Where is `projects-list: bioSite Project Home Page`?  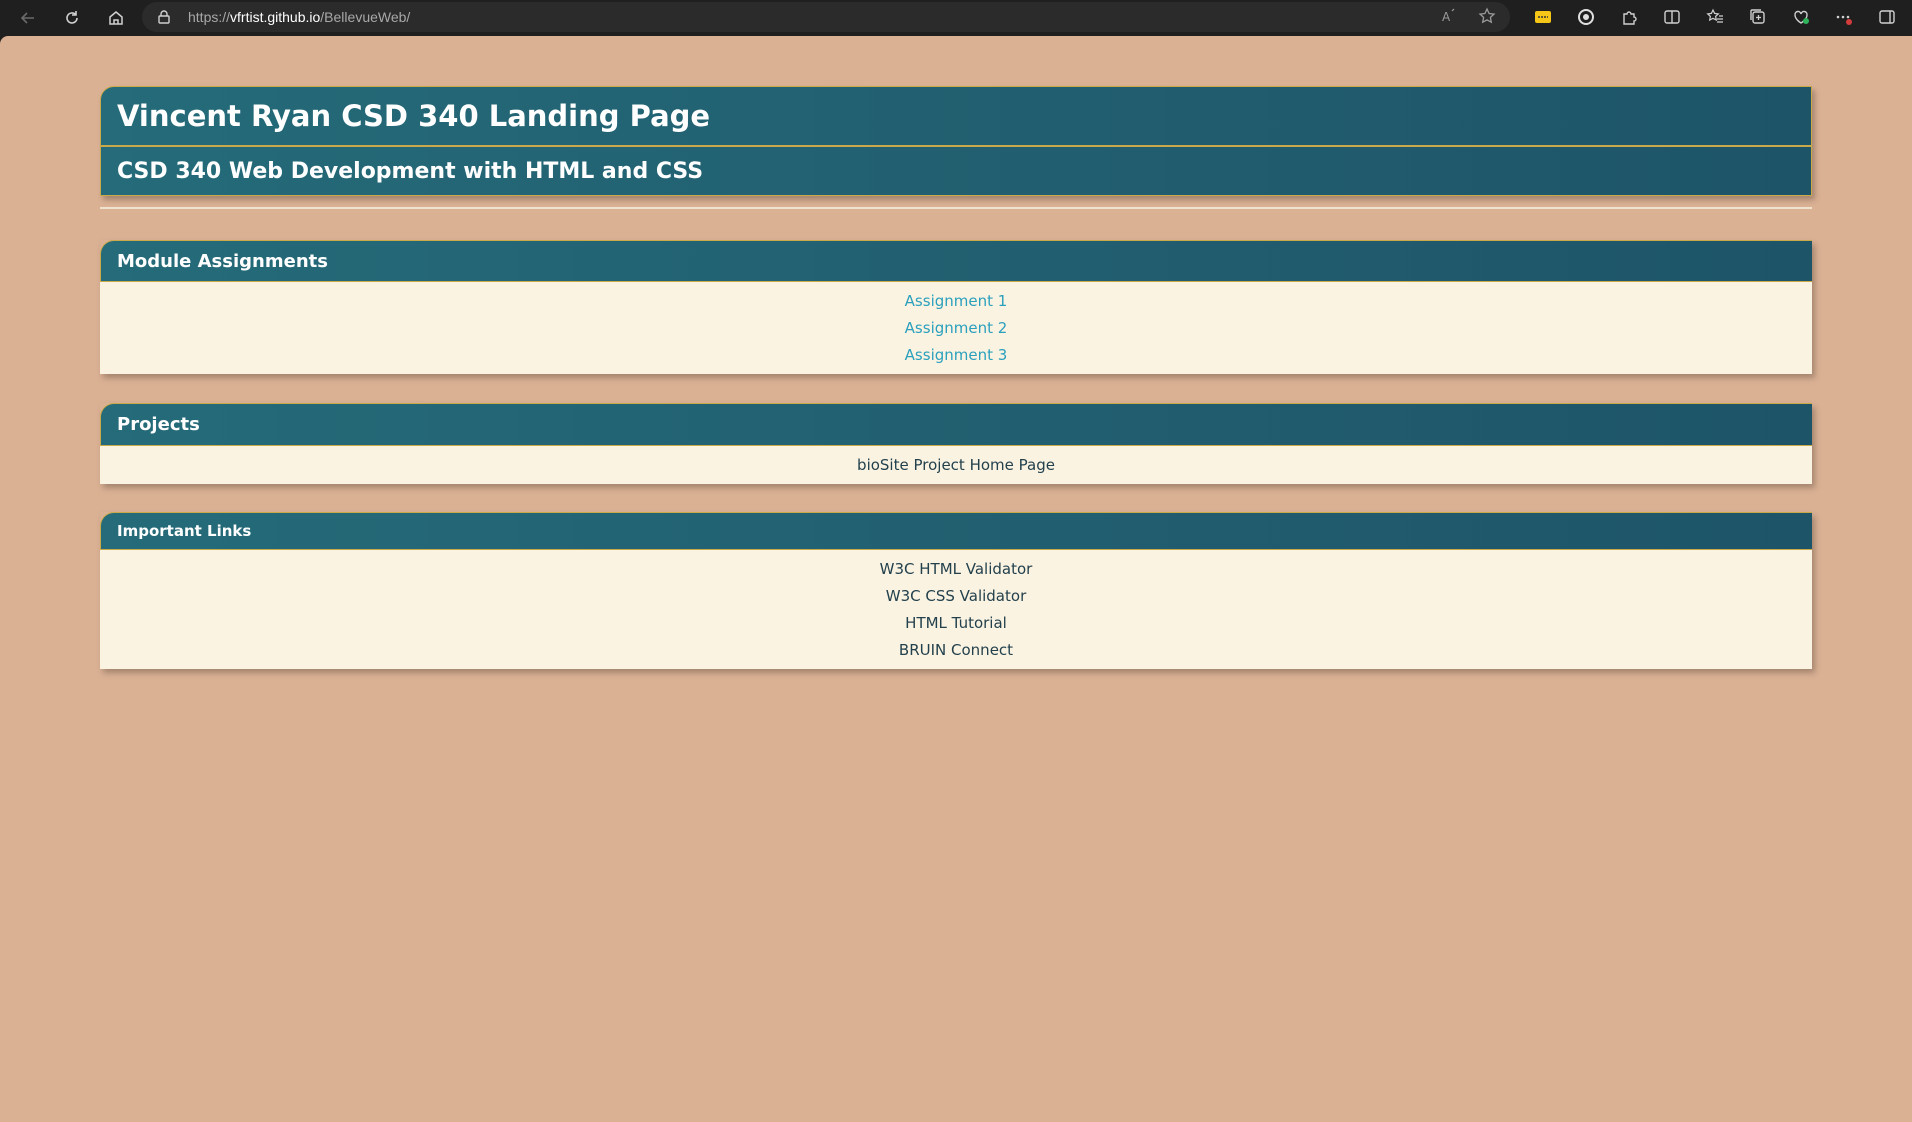
projects-list: bioSite Project Home Page is located at coordinates (956, 465).